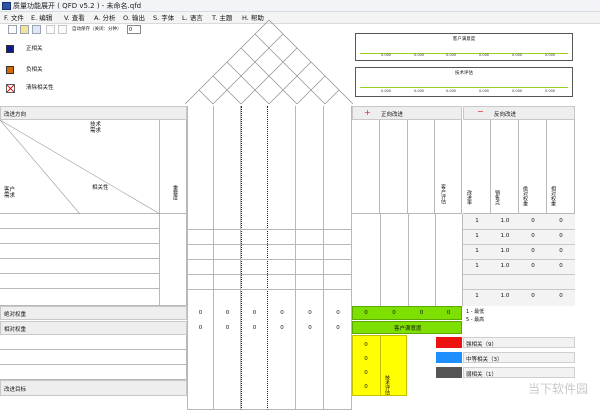 The height and width of the screenshot is (413, 600). Describe the element at coordinates (480, 111) in the screenshot. I see `minus-icon: −` at that location.